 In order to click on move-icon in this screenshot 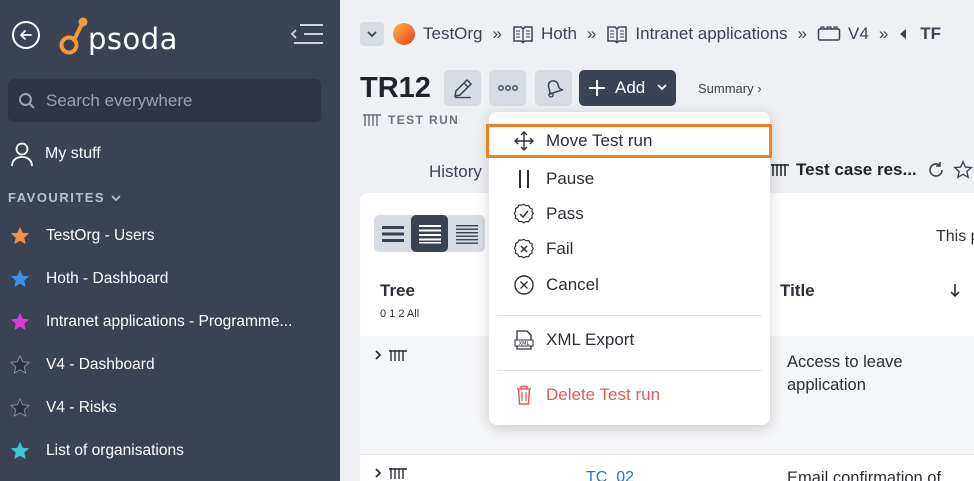, I will do `click(524, 141)`.